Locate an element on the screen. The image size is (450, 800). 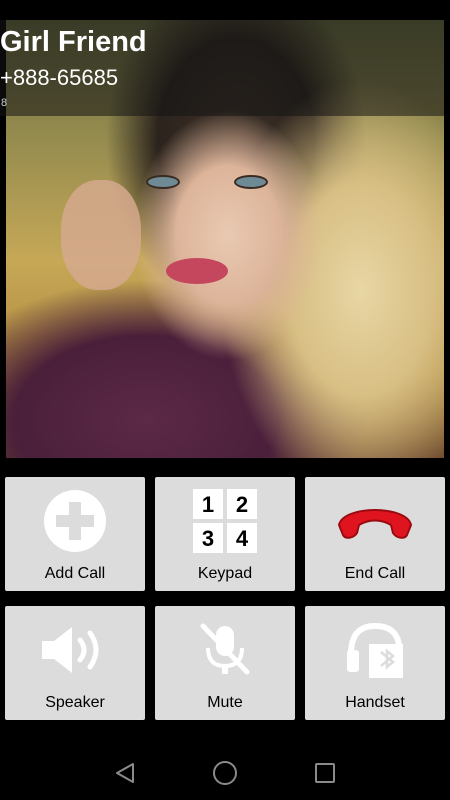
keypad-digit-1: 1 is located at coordinates (208, 504).